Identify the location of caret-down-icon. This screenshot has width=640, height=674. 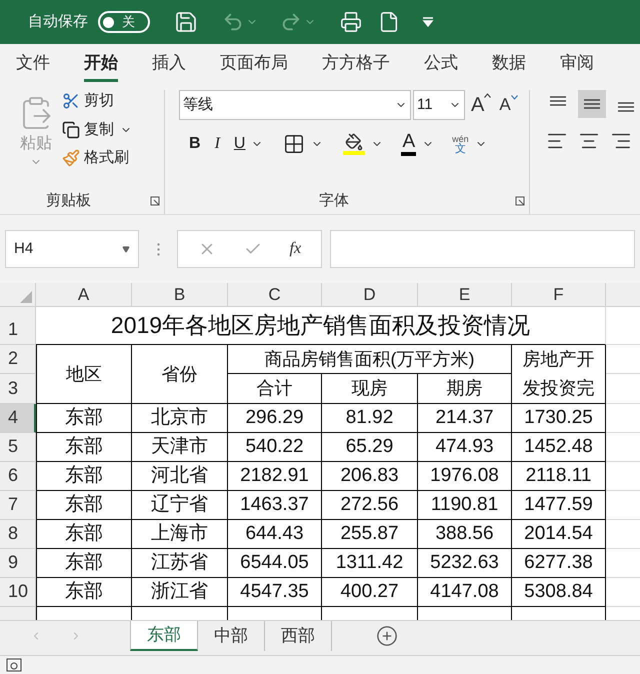
(514, 97).